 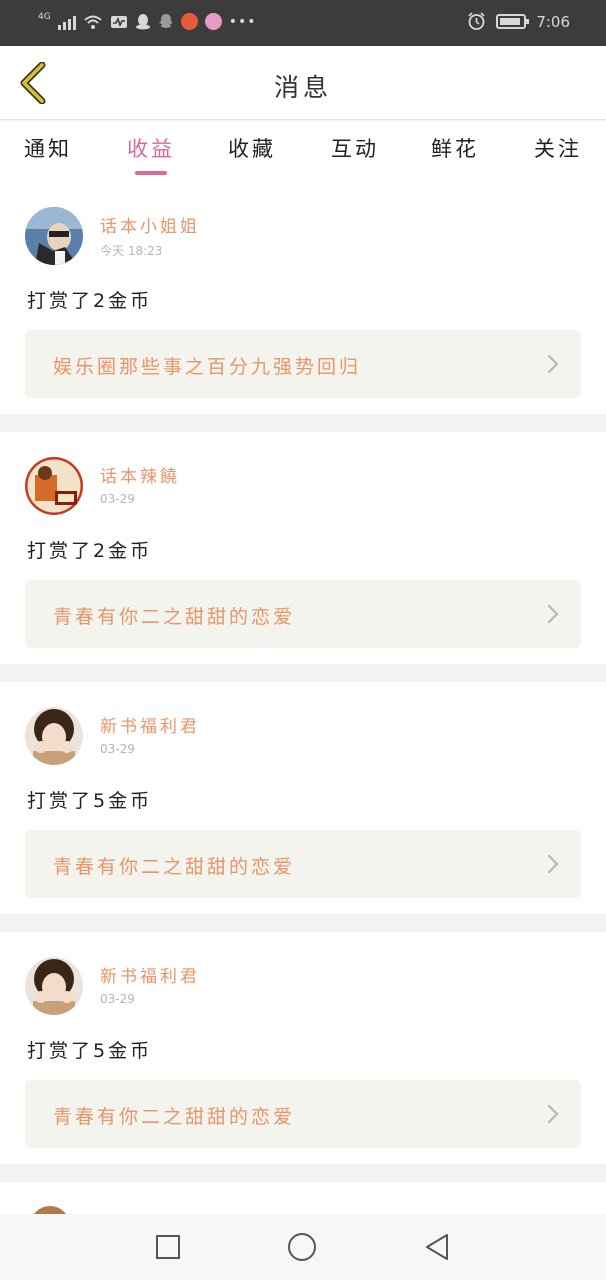 I want to click on book-link: 娱乐圈那些事之百分九强势回归, so click(x=303, y=364).